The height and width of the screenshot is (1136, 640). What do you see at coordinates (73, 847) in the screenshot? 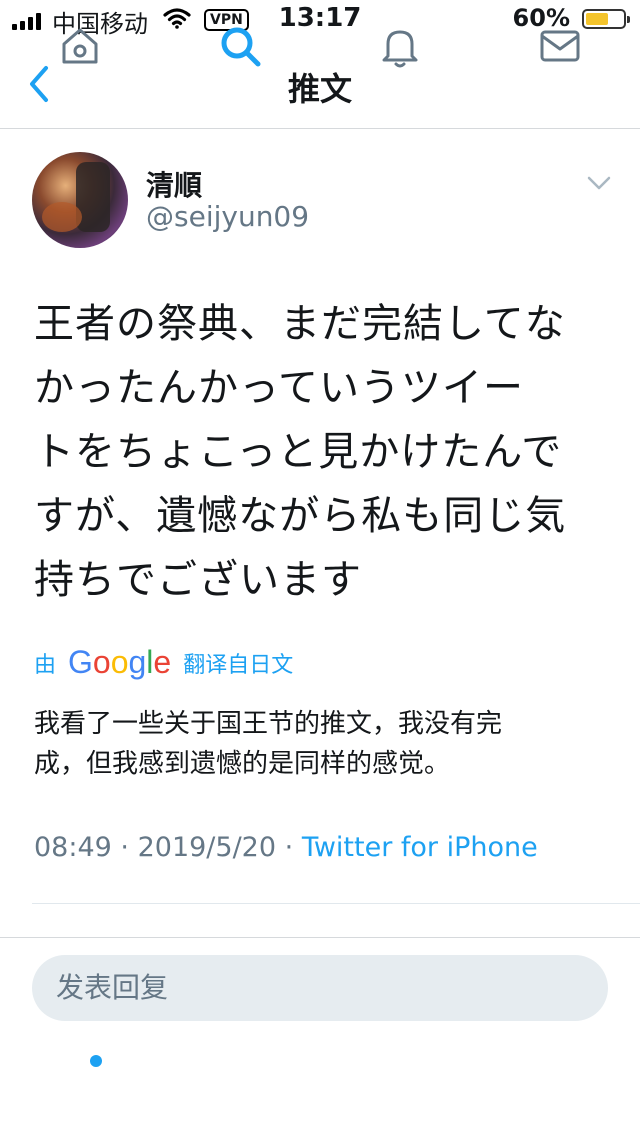
I see `tweet-time: 08:49` at bounding box center [73, 847].